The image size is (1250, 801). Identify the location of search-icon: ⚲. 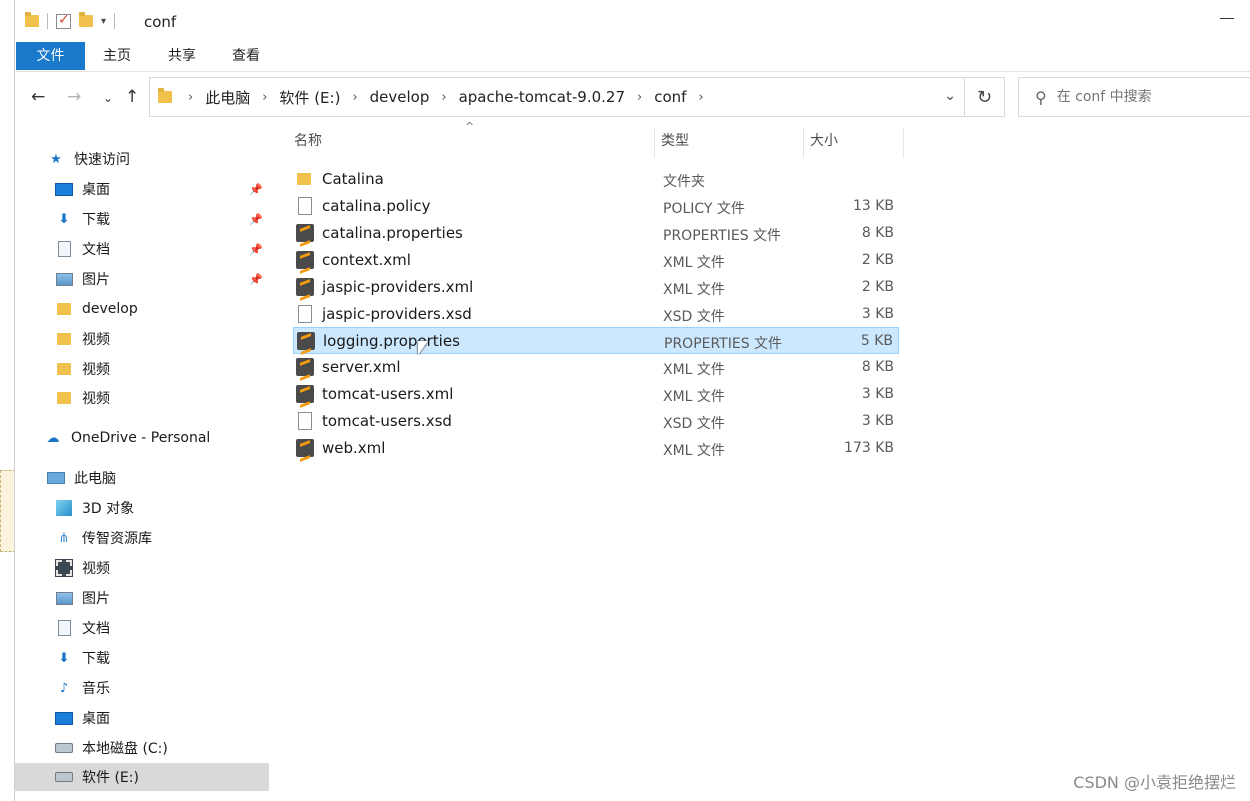
(1041, 97).